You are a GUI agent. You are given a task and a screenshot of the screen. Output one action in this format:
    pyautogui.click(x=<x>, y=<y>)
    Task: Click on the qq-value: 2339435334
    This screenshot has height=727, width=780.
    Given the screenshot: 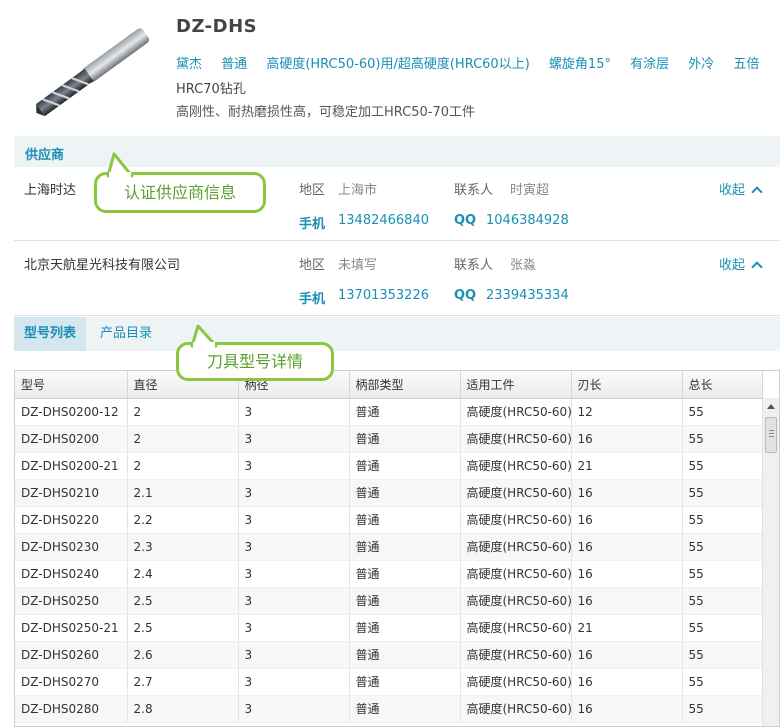 What is the action you would take?
    pyautogui.click(x=527, y=295)
    